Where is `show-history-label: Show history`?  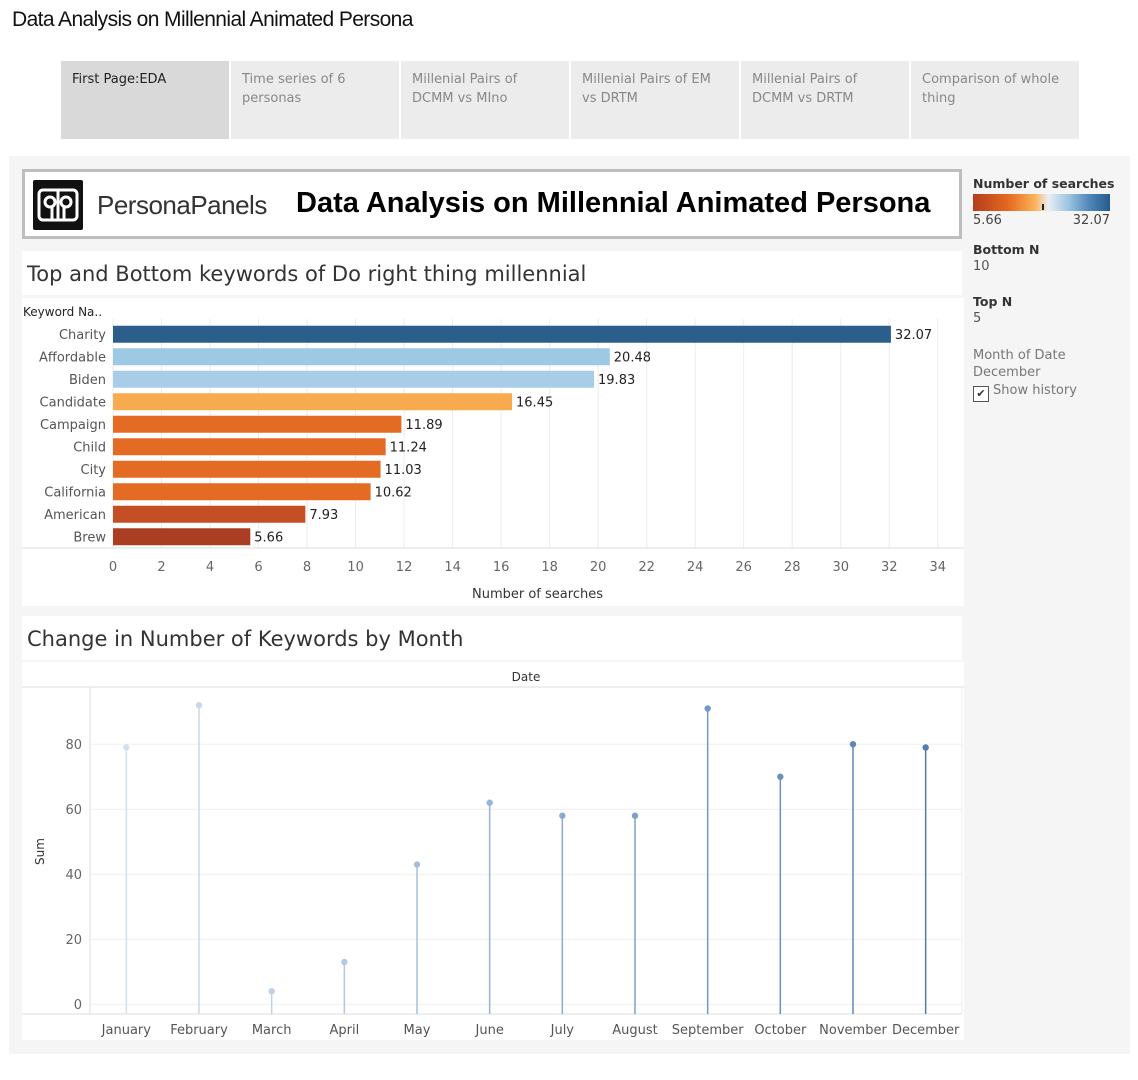
show-history-label: Show history is located at coordinates (1035, 390).